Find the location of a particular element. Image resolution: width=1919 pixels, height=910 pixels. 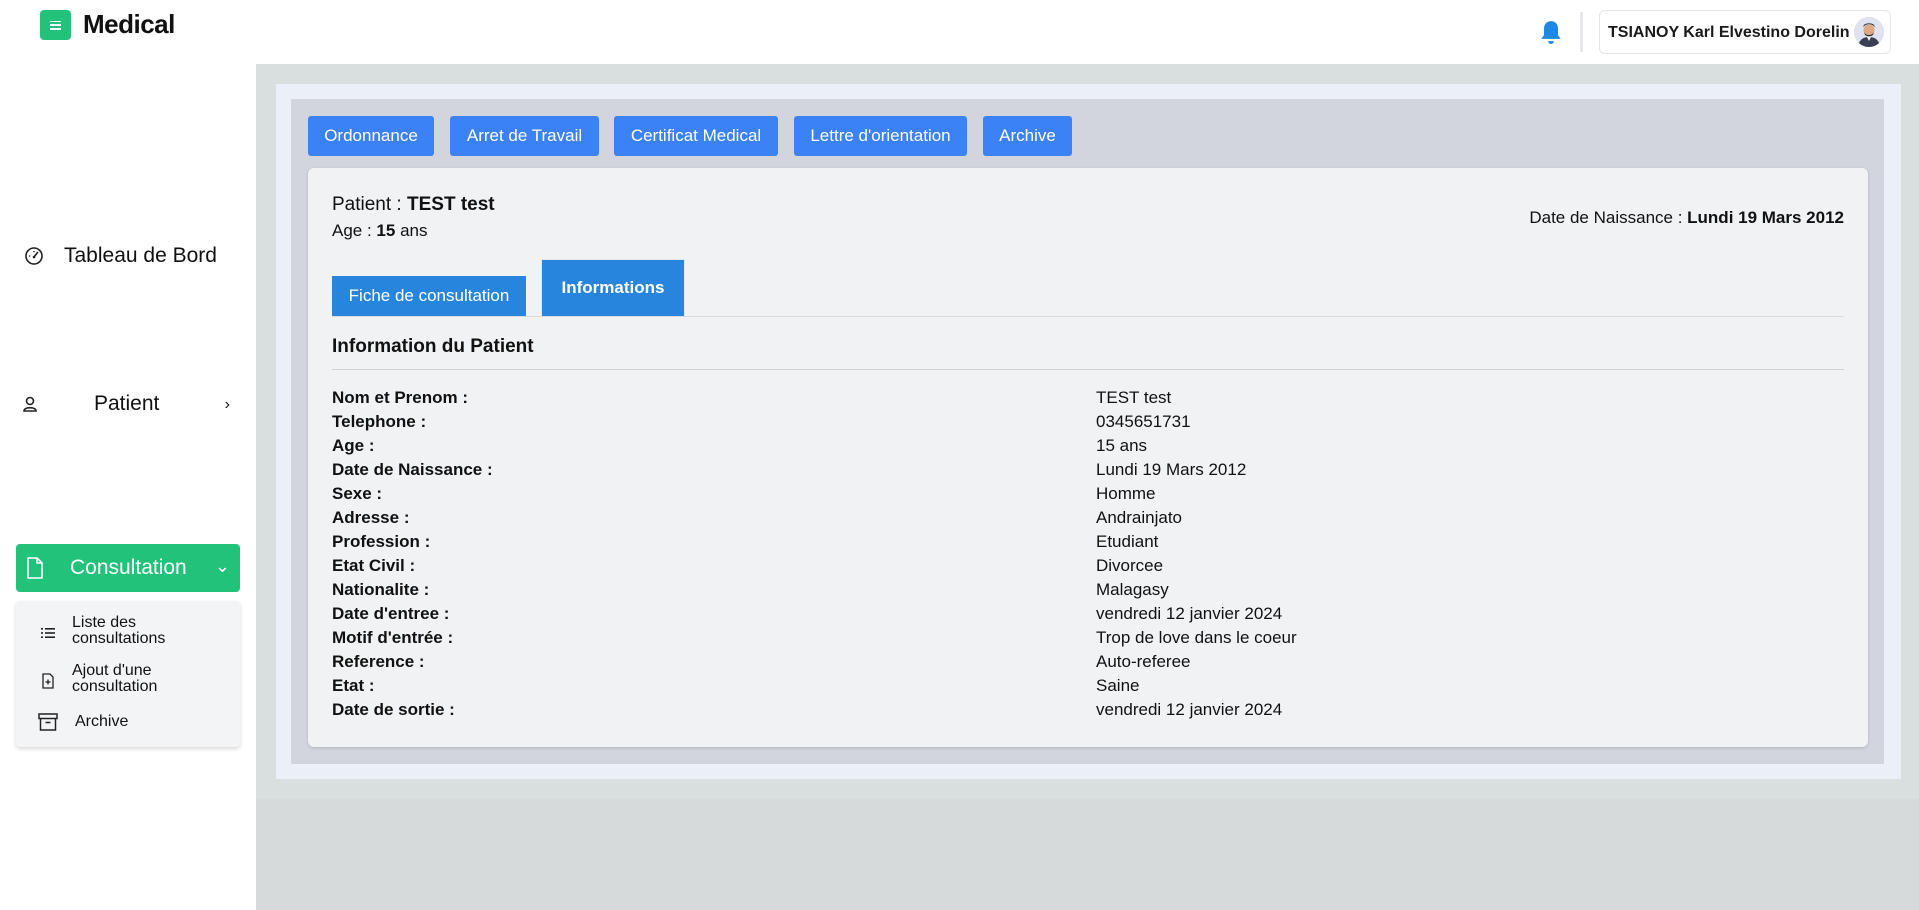

sidebar-item-consultation: Consultation ⌄ is located at coordinates (128, 568).